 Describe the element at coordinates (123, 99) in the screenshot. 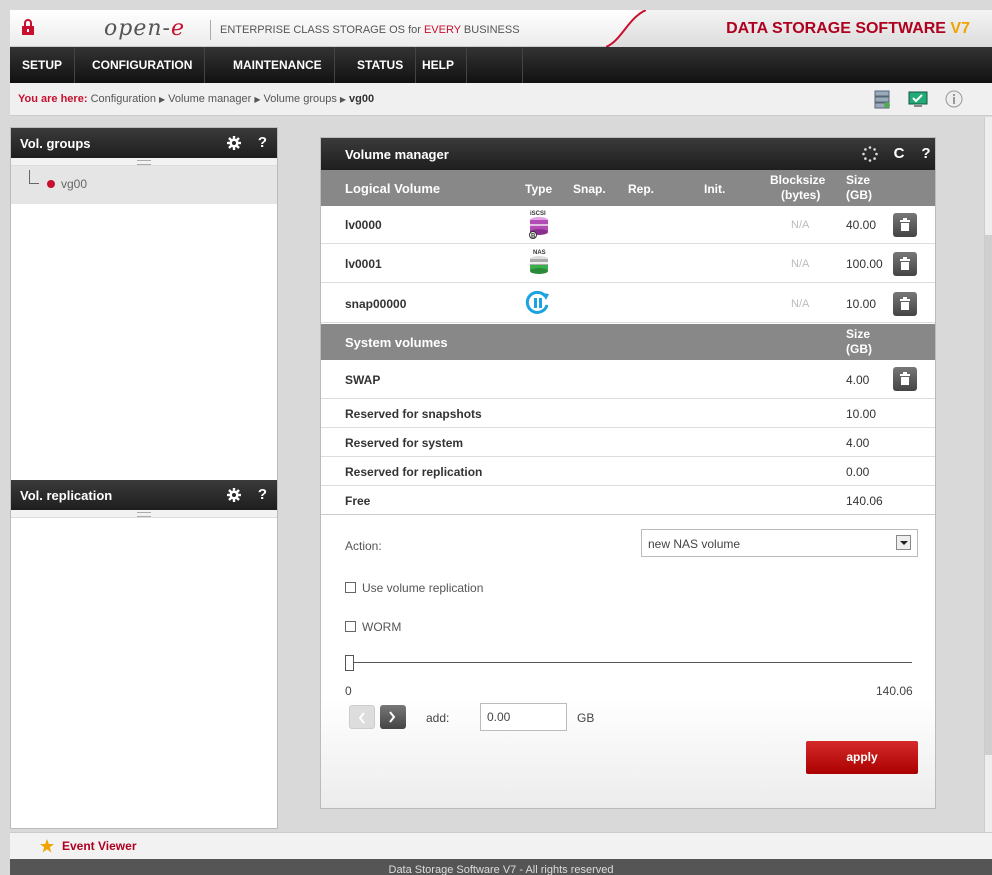

I see `breadcrumb-configuration: Configuration` at that location.